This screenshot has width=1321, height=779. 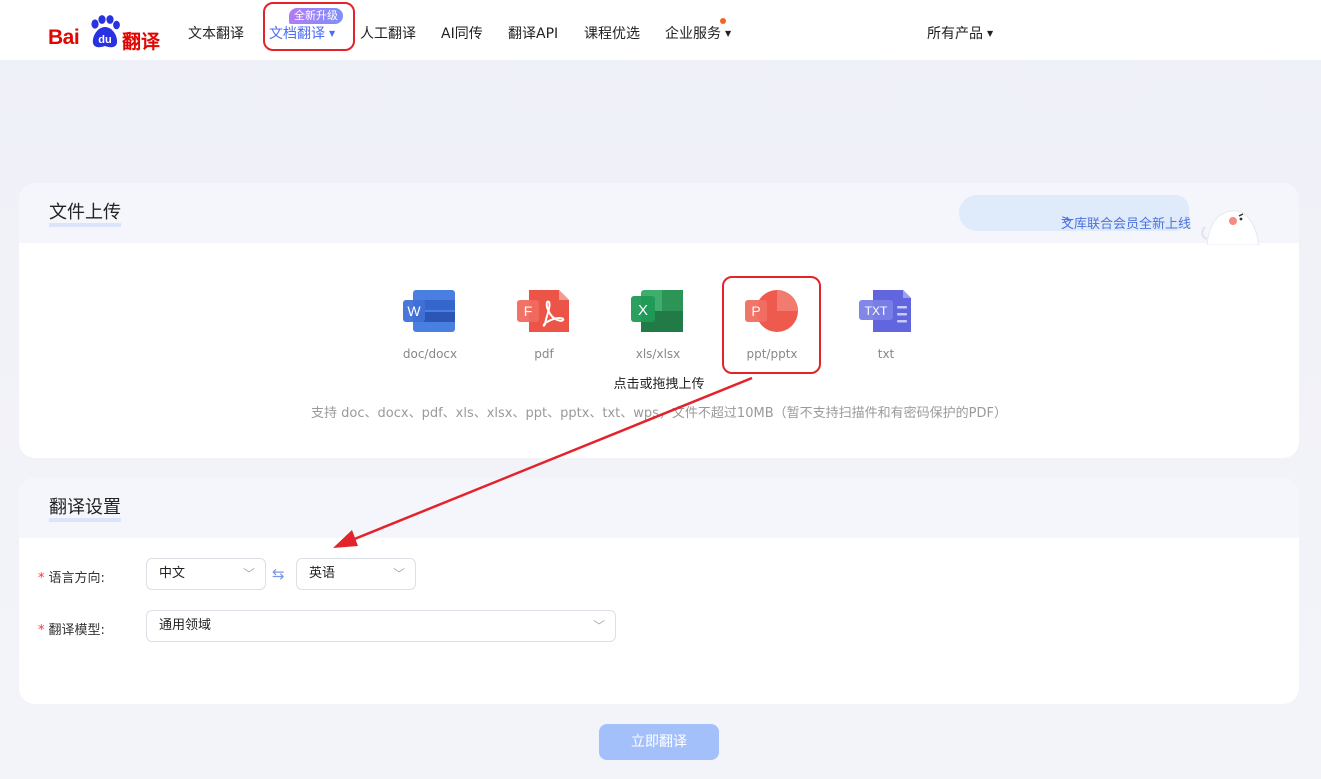 I want to click on txt-icon: TXT, so click(x=885, y=311).